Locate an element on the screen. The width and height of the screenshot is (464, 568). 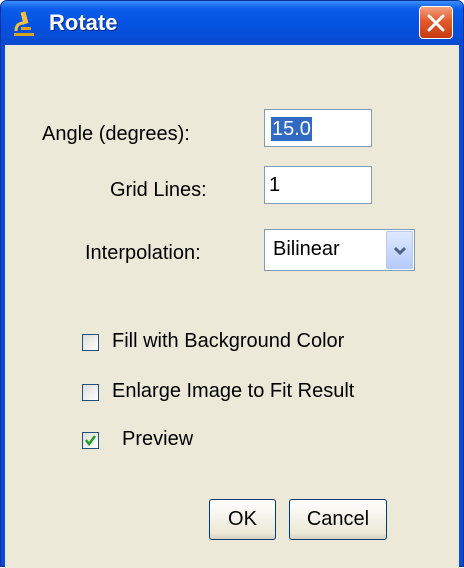
angle-label: Angle (degrees): is located at coordinates (116, 134).